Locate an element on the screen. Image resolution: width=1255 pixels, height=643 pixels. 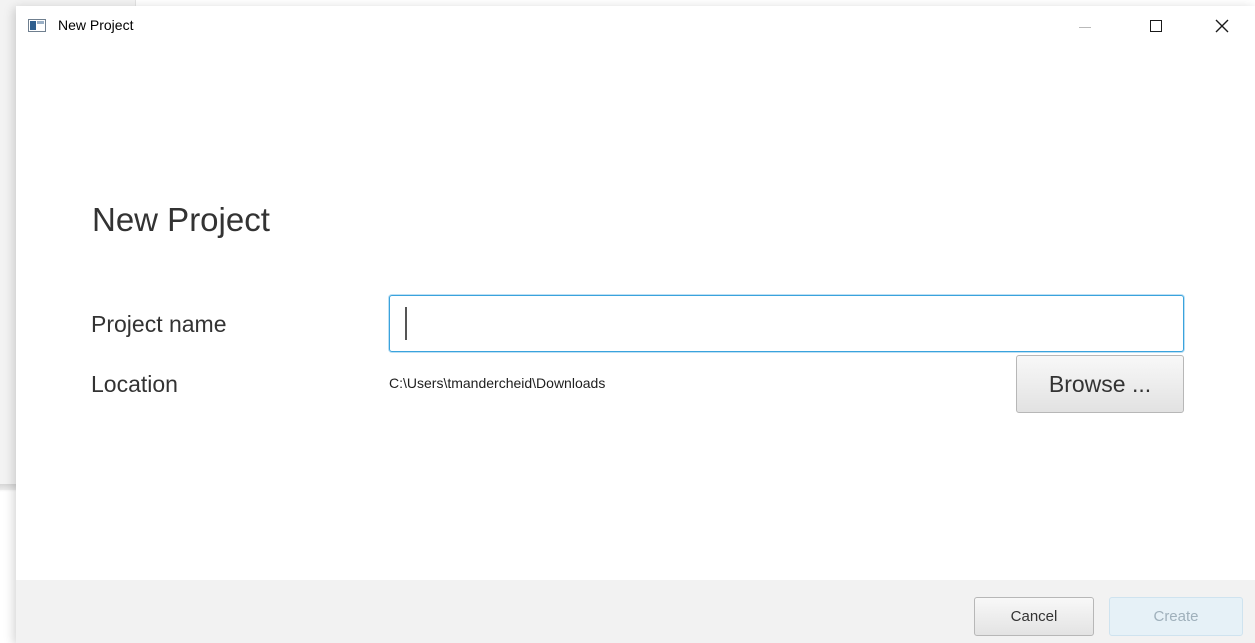
minimize-icon is located at coordinates (1085, 27).